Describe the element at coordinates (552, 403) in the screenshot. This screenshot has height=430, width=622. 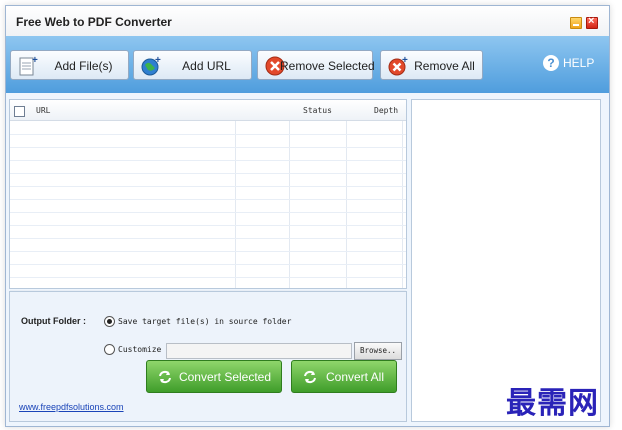
I see `watermark-text: 最需网` at that location.